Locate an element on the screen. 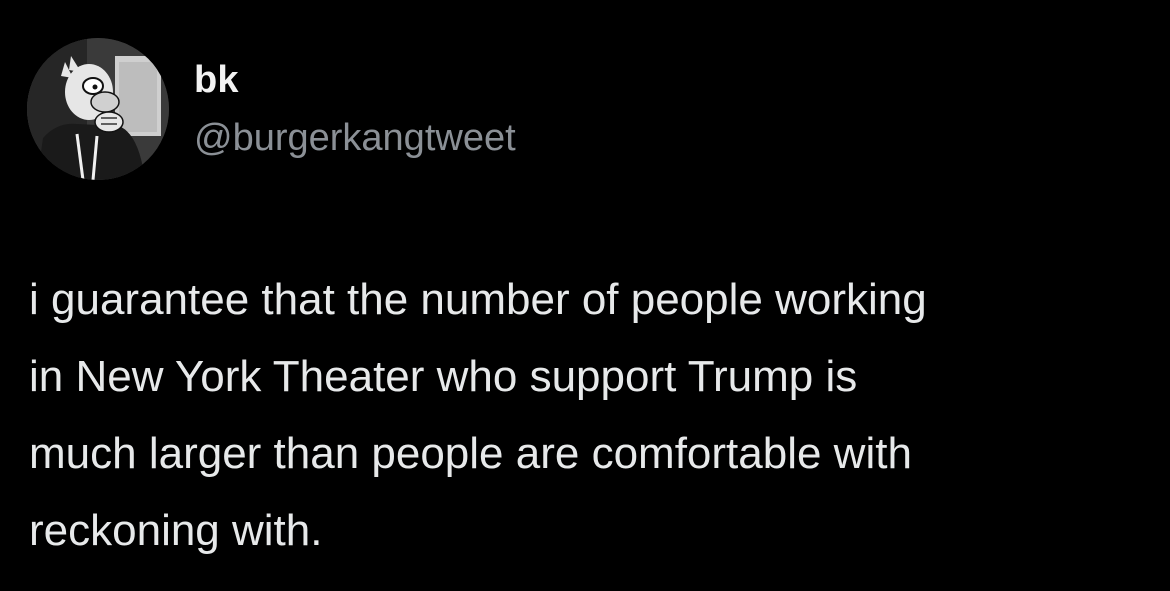  avatar is located at coordinates (98, 109).